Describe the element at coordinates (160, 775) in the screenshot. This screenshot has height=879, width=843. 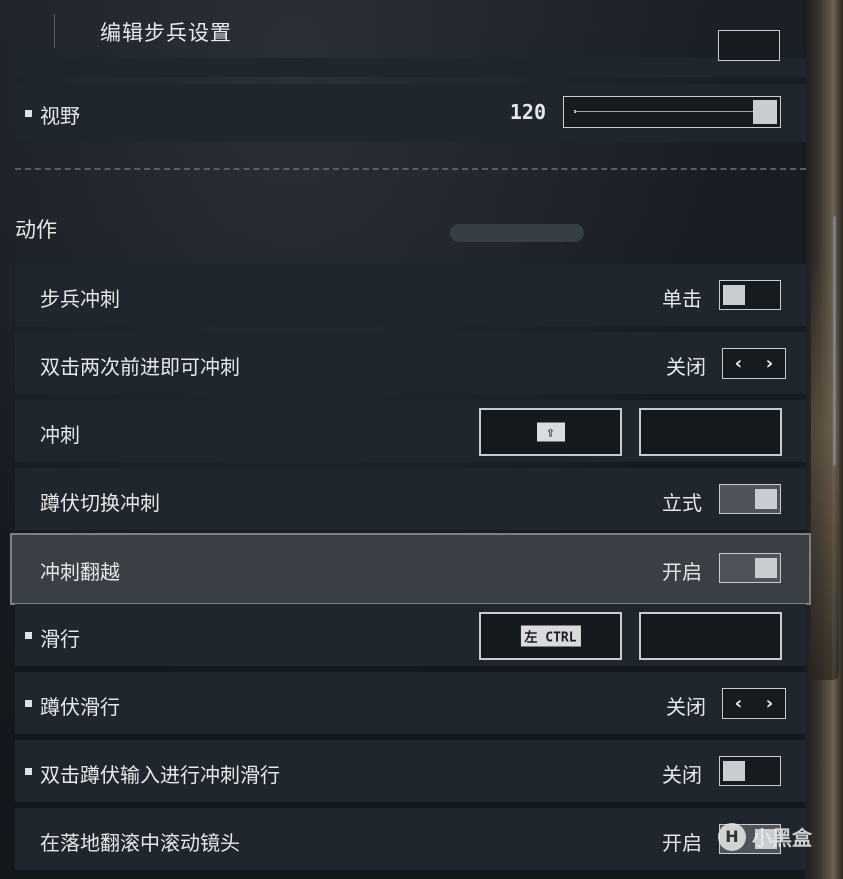
I see `setting-label: 双击蹲伏输入进行冲刺滑行` at that location.